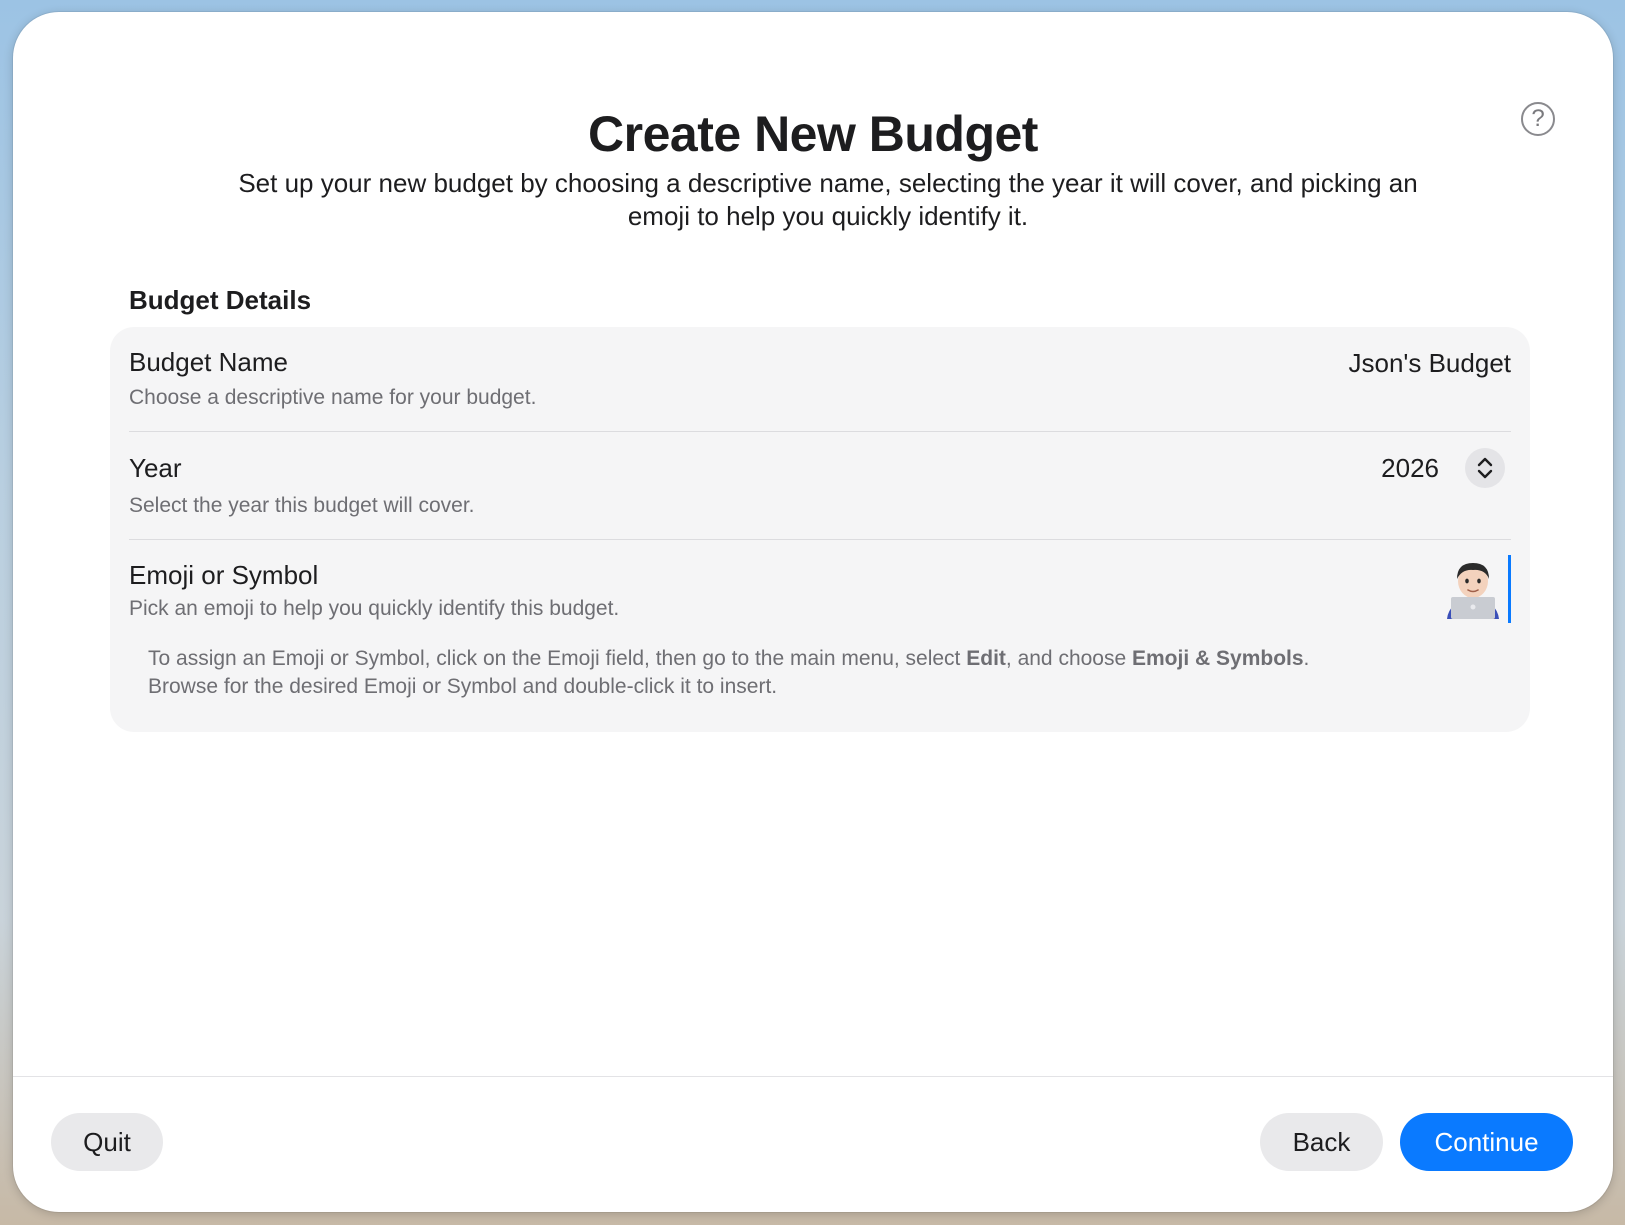 The image size is (1625, 1225). Describe the element at coordinates (813, 134) in the screenshot. I see `page-title: Create New Budget` at that location.